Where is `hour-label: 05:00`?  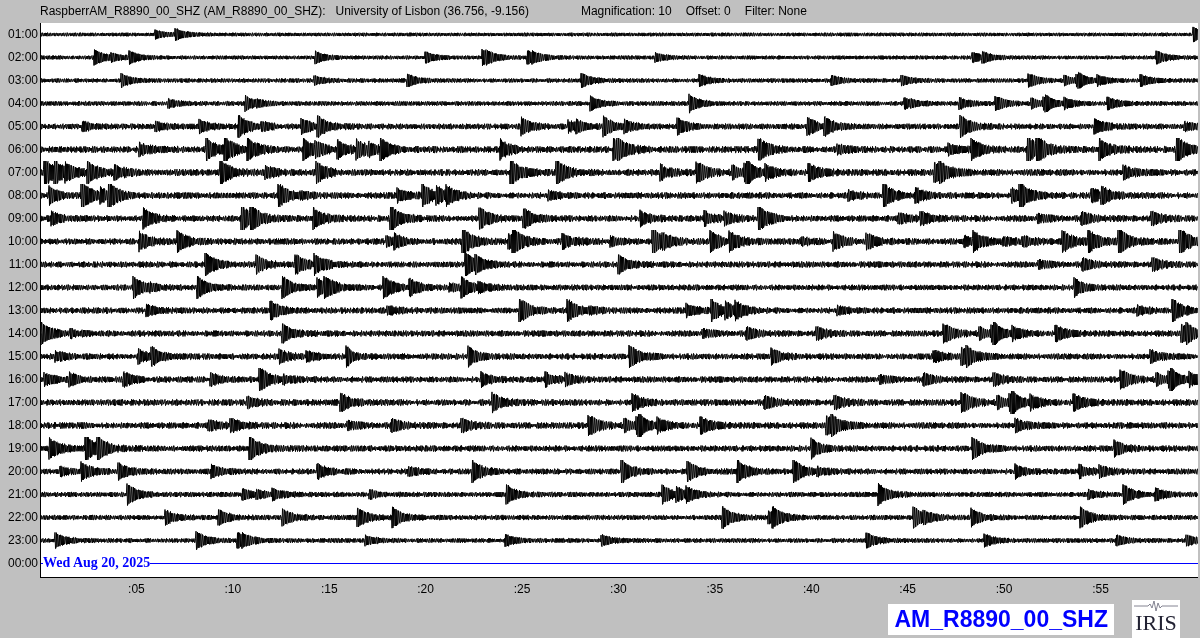 hour-label: 05:00 is located at coordinates (22, 126).